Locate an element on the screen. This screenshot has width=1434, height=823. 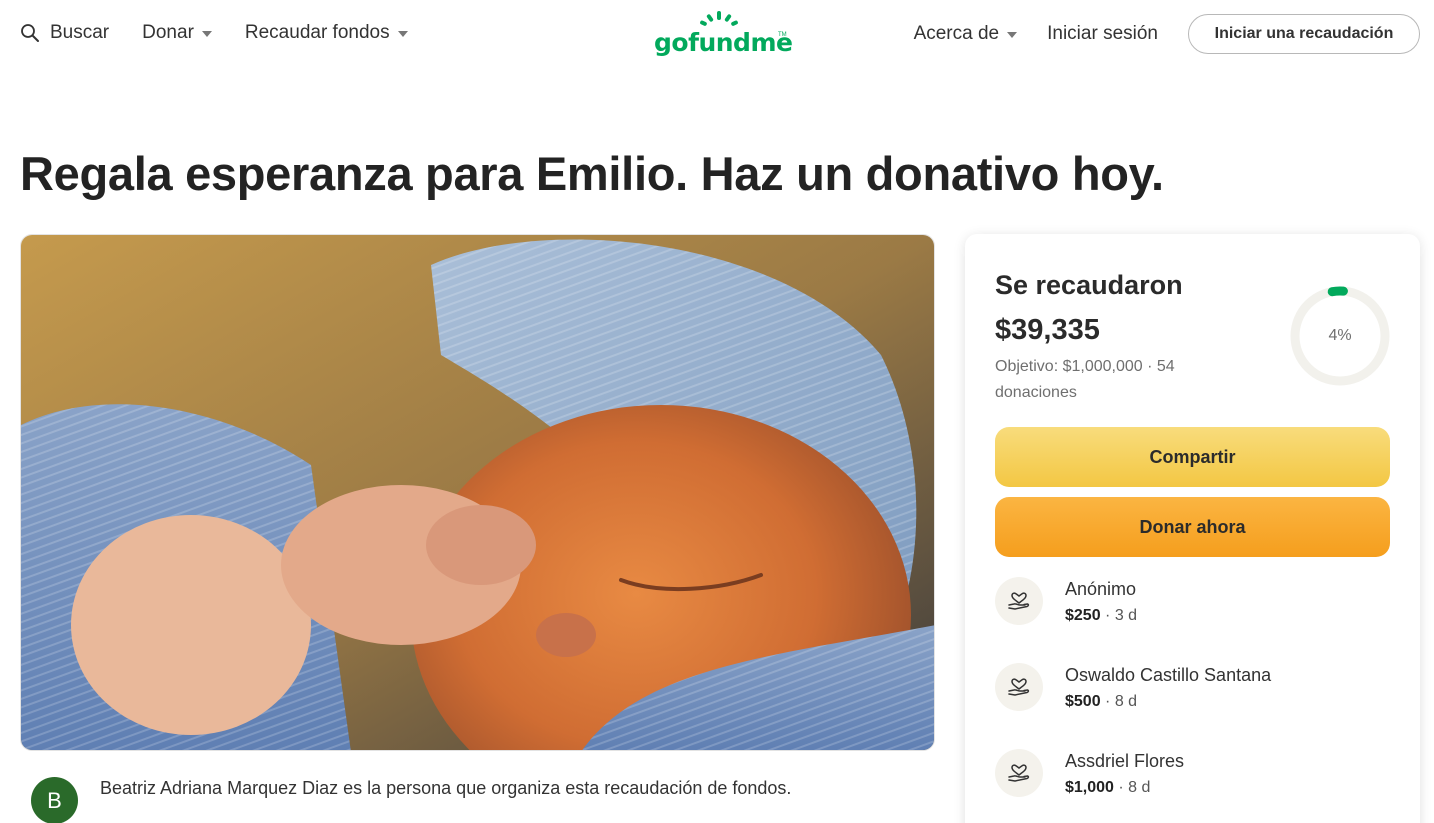
about-menu: Acerca de is located at coordinates (966, 34).